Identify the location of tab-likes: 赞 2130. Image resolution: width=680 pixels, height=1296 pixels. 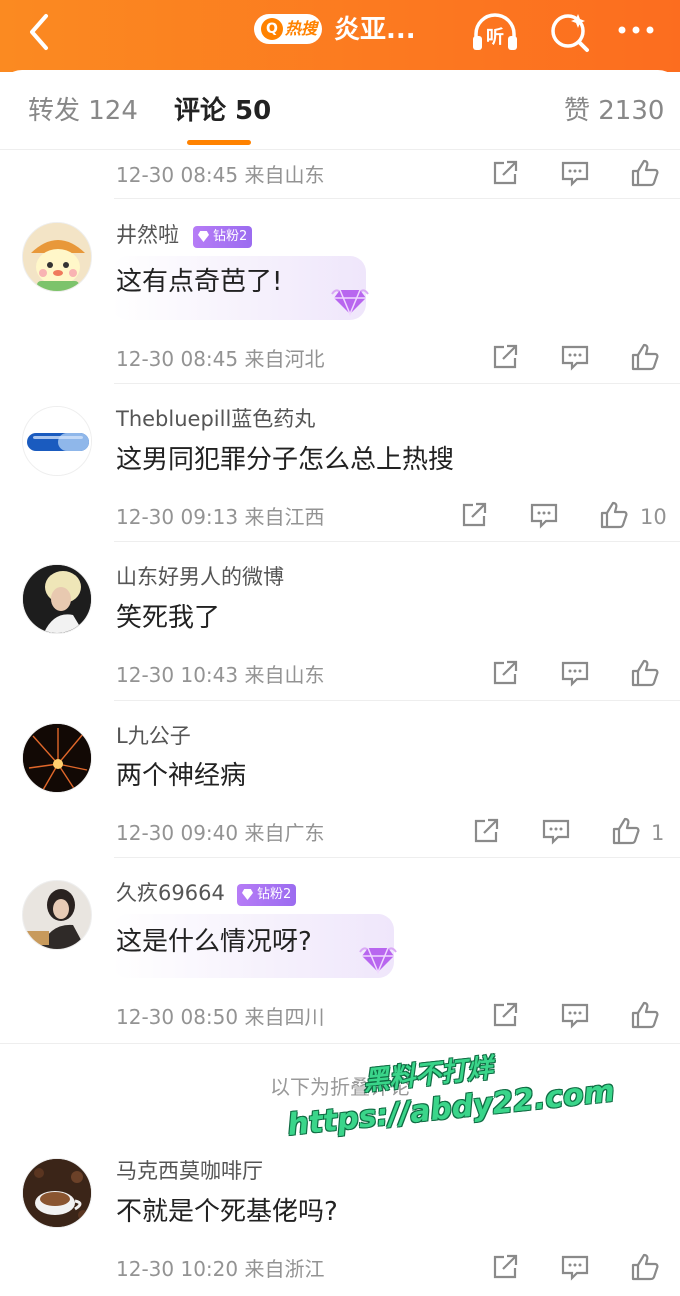
(614, 111).